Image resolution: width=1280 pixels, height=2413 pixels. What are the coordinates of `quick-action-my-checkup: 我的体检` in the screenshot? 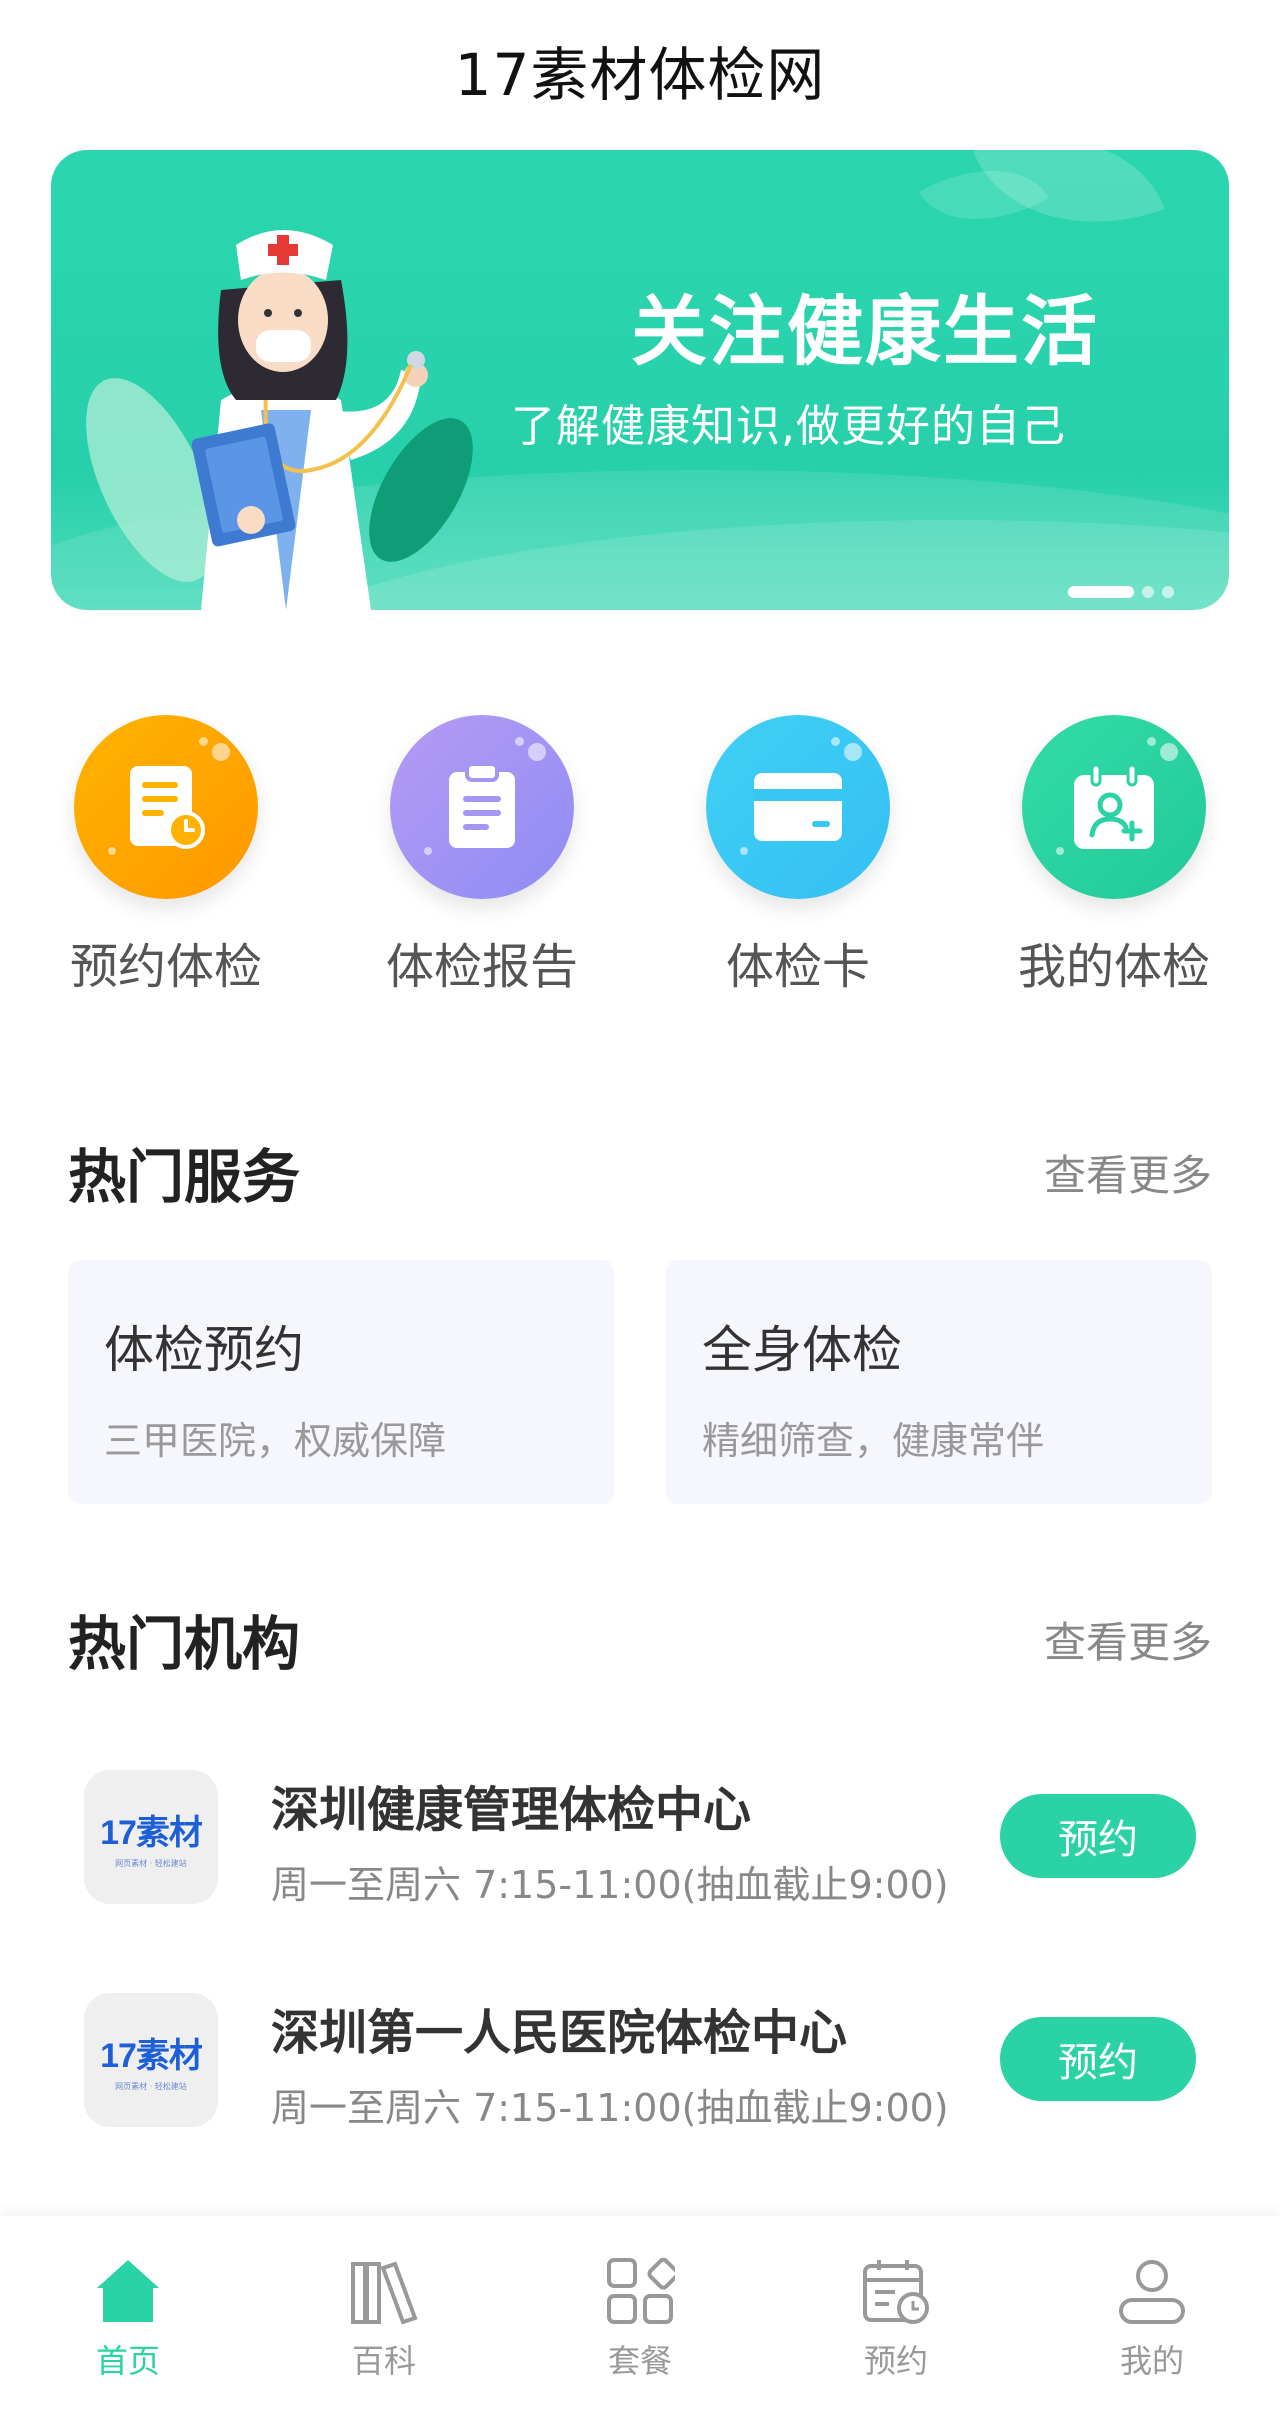 It's located at (1114, 856).